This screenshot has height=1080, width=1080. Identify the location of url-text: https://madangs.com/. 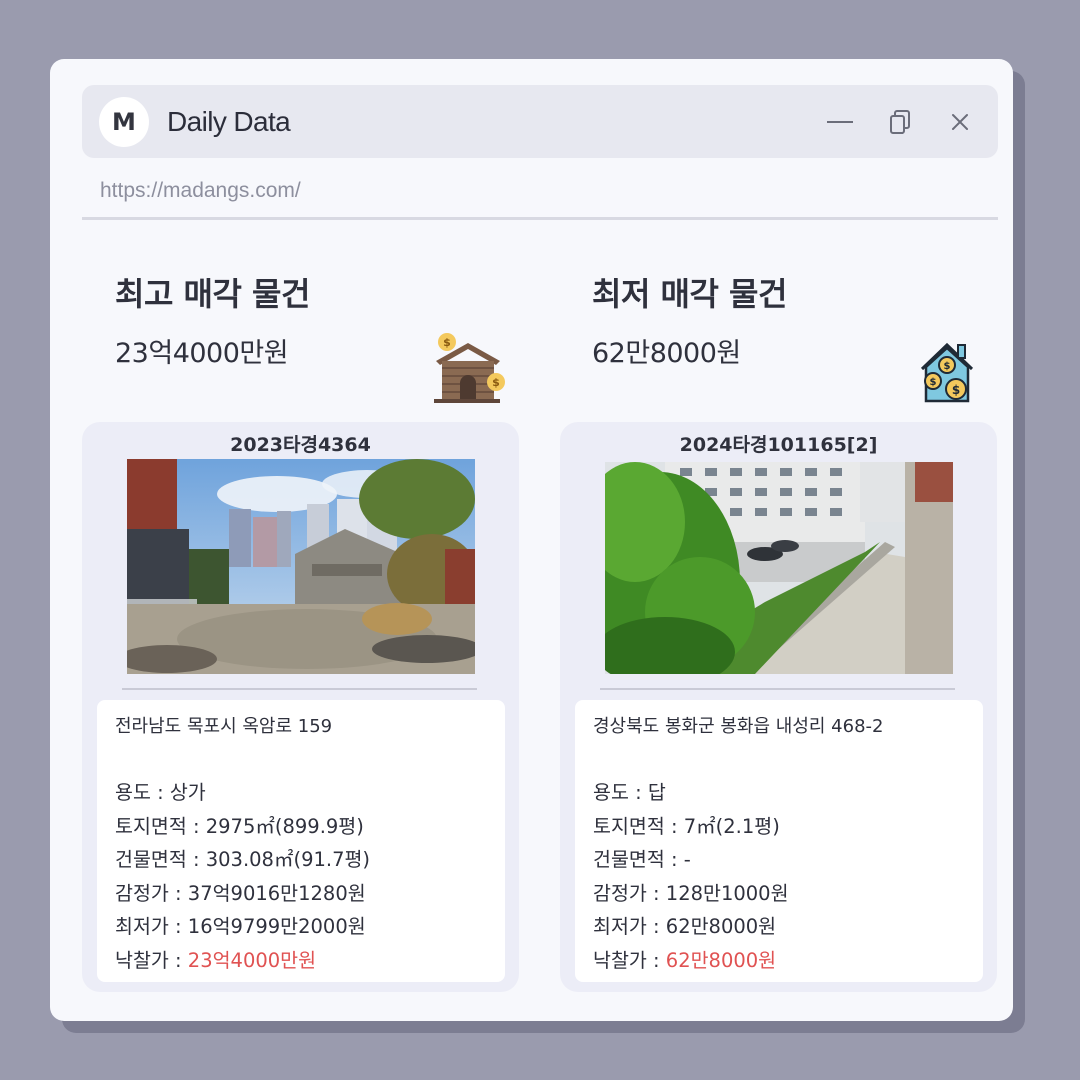
(200, 191).